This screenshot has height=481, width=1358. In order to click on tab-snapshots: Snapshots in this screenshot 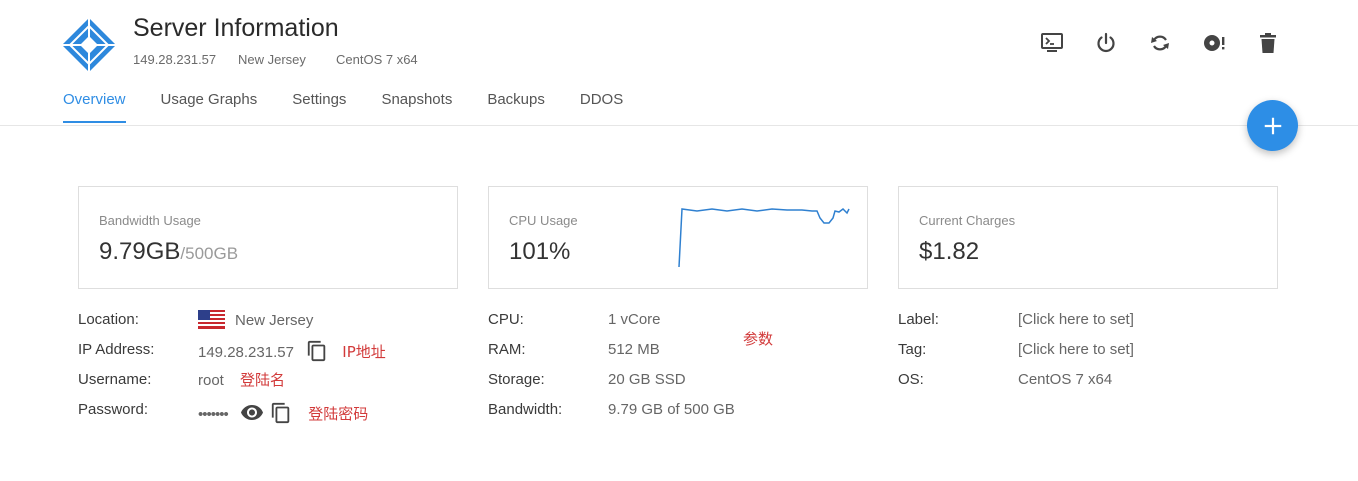, I will do `click(416, 107)`.